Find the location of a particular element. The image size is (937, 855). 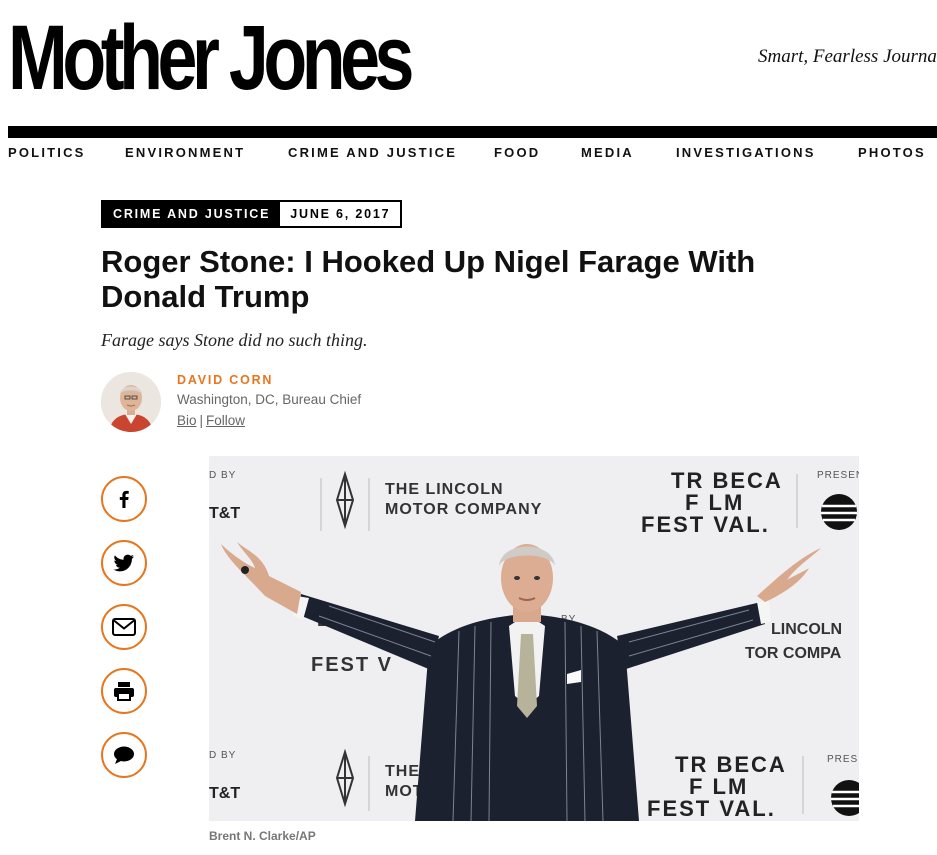

author-avatar is located at coordinates (131, 402).